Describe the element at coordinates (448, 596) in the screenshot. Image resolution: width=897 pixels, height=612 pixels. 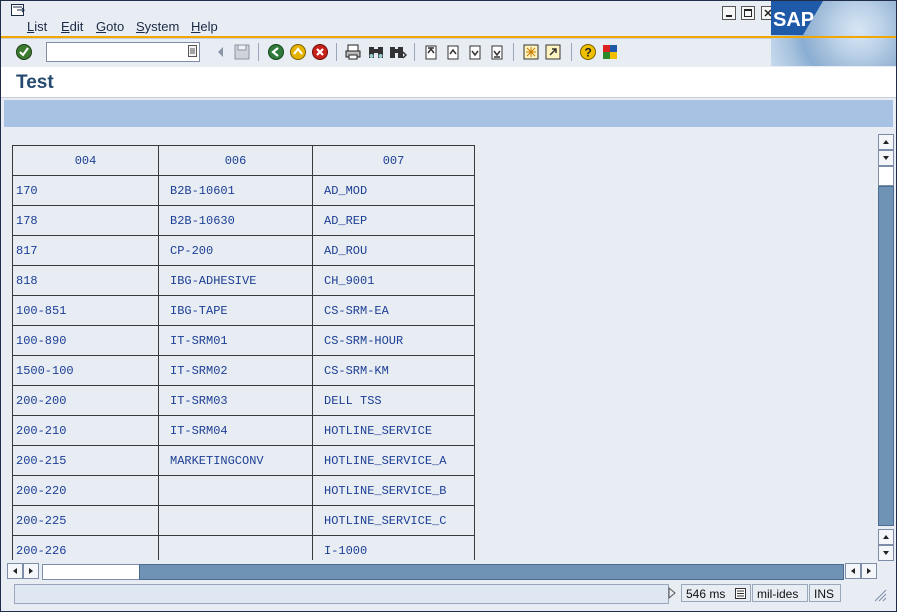
I see `status-bar: 546 ms mil-ides INS` at that location.